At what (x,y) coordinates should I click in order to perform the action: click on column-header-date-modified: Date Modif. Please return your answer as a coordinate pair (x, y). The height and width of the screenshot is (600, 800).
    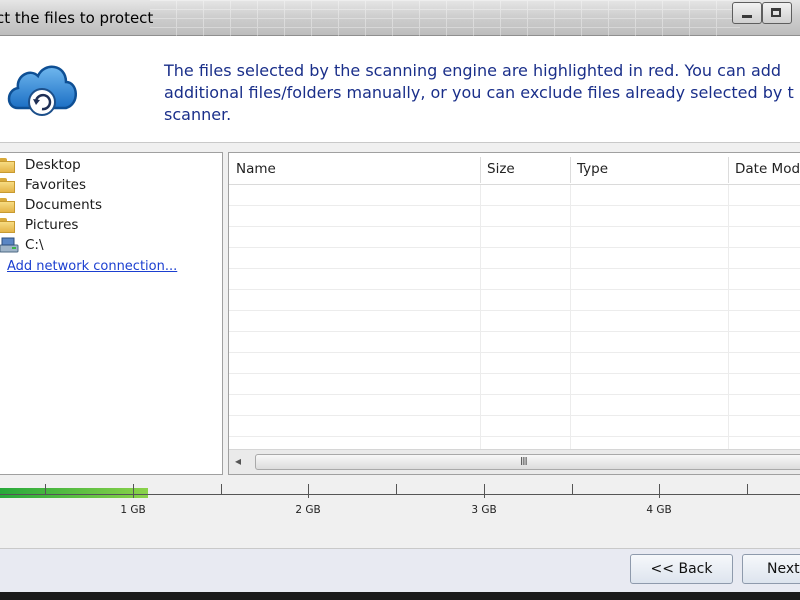
    Looking at the image, I should click on (767, 169).